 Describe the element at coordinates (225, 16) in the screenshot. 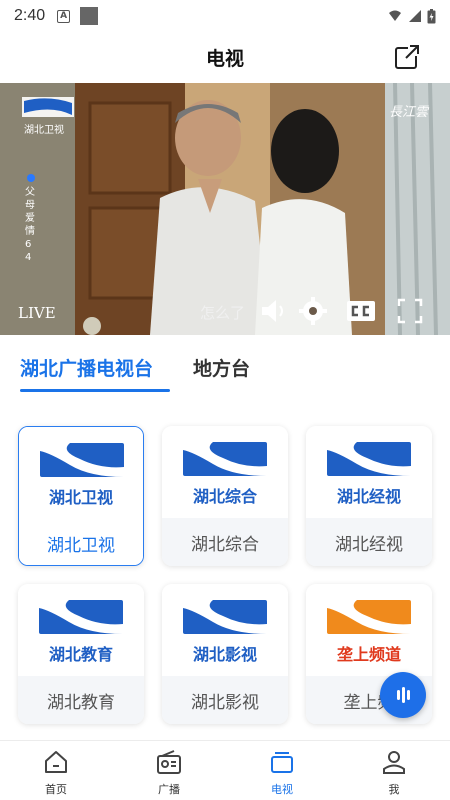

I see `status-bar: 2:40 A` at that location.